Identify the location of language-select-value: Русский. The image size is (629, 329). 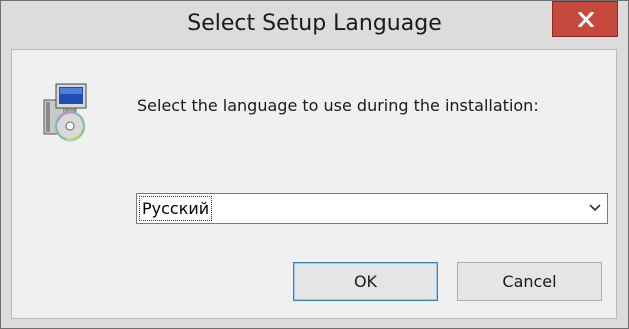
(176, 208).